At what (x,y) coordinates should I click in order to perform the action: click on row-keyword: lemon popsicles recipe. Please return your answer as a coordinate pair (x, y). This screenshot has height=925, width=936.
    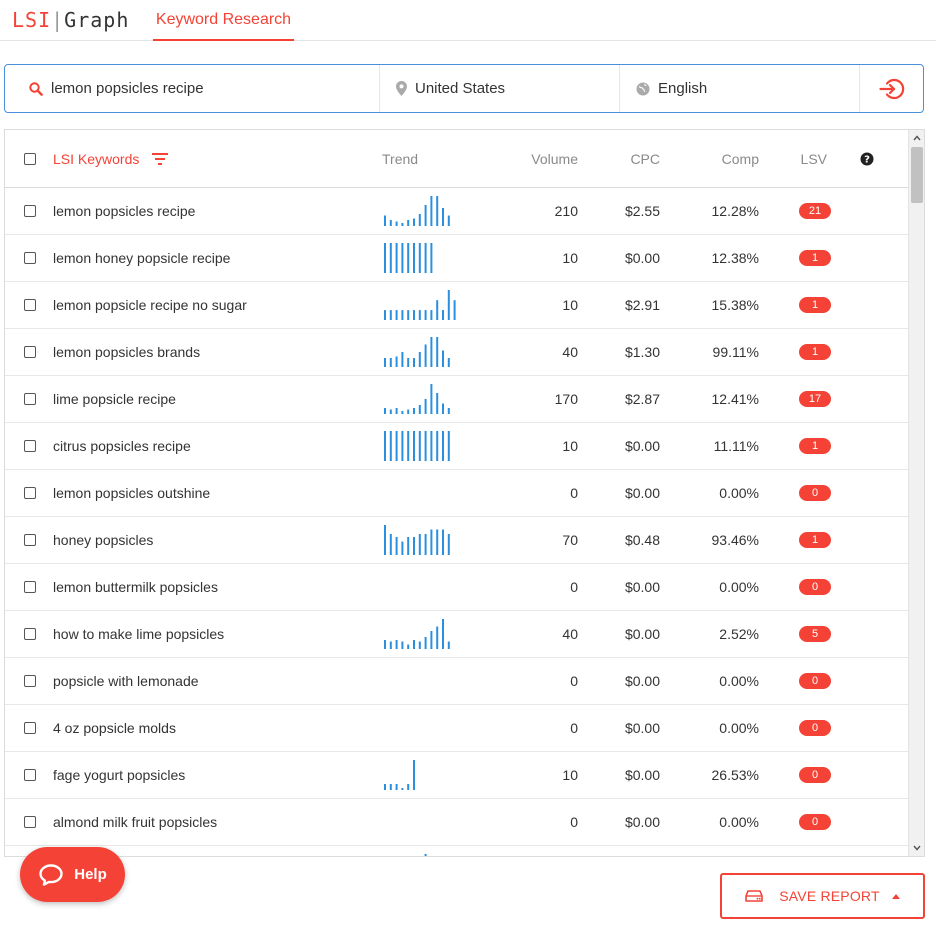
    Looking at the image, I should click on (217, 211).